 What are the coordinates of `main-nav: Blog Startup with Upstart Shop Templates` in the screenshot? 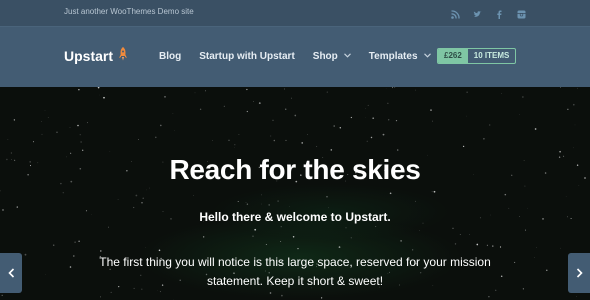 It's located at (295, 56).